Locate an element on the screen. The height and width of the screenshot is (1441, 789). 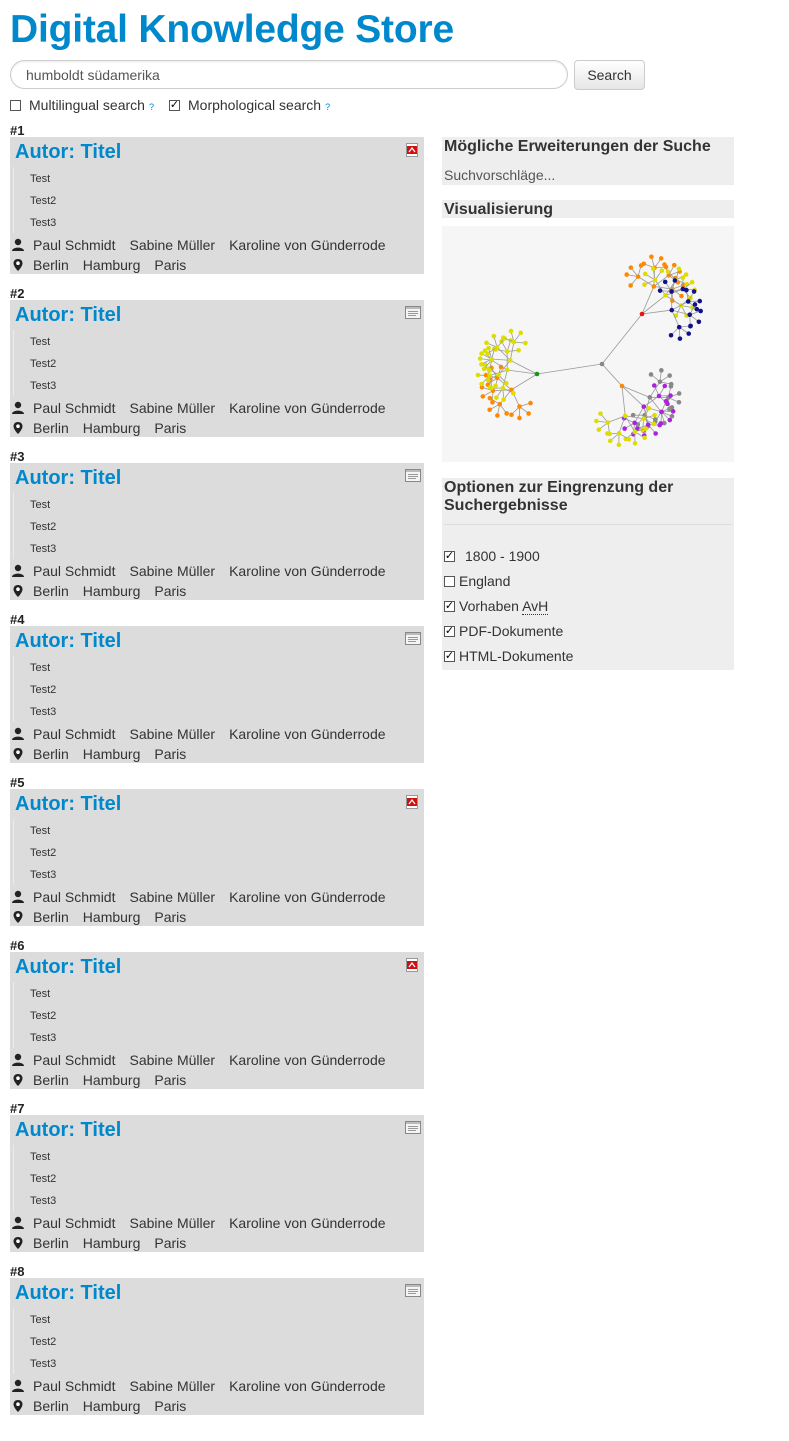
filter-option: ✓ Vorhaben AvH is located at coordinates (496, 606).